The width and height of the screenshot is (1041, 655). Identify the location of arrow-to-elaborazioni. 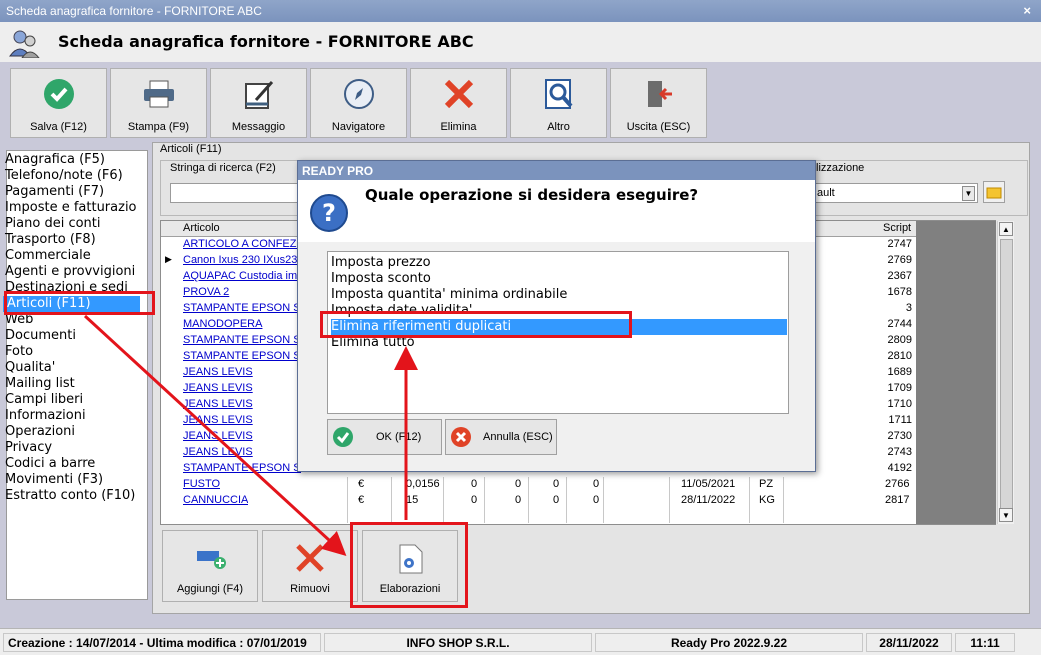
(215, 435).